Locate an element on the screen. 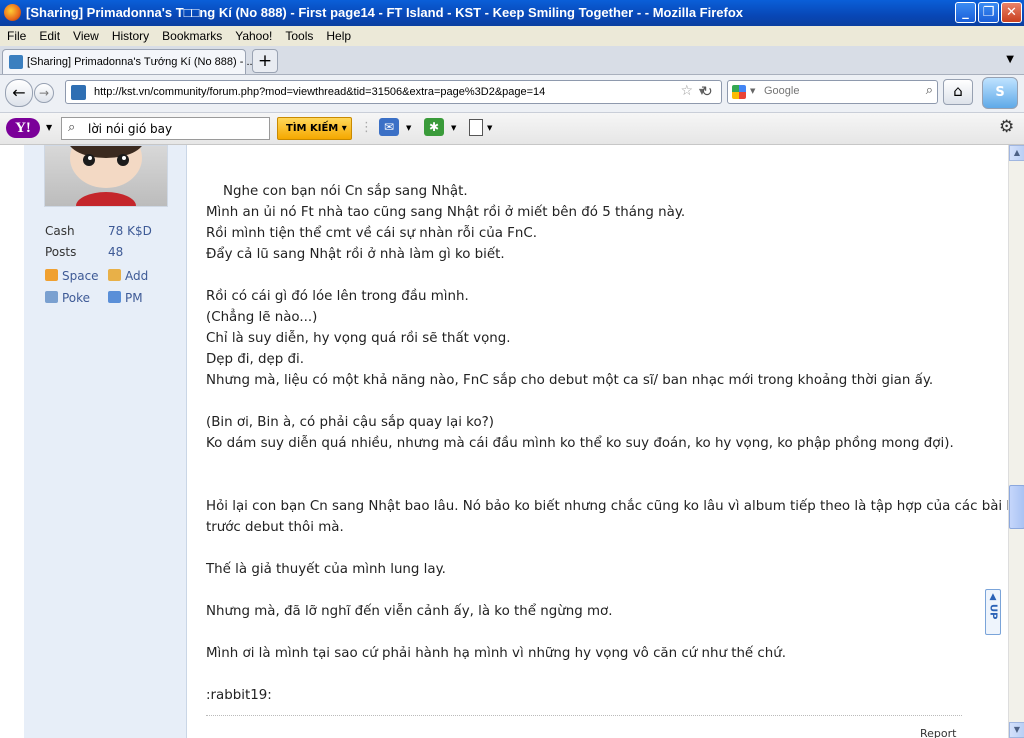  yahoo-toolbar: Y! ▼ ⌕ TÌM KIẾM ▾ ⋮ ✉ ▼ ✱ ▼ ▼ ⚙ is located at coordinates (512, 129).